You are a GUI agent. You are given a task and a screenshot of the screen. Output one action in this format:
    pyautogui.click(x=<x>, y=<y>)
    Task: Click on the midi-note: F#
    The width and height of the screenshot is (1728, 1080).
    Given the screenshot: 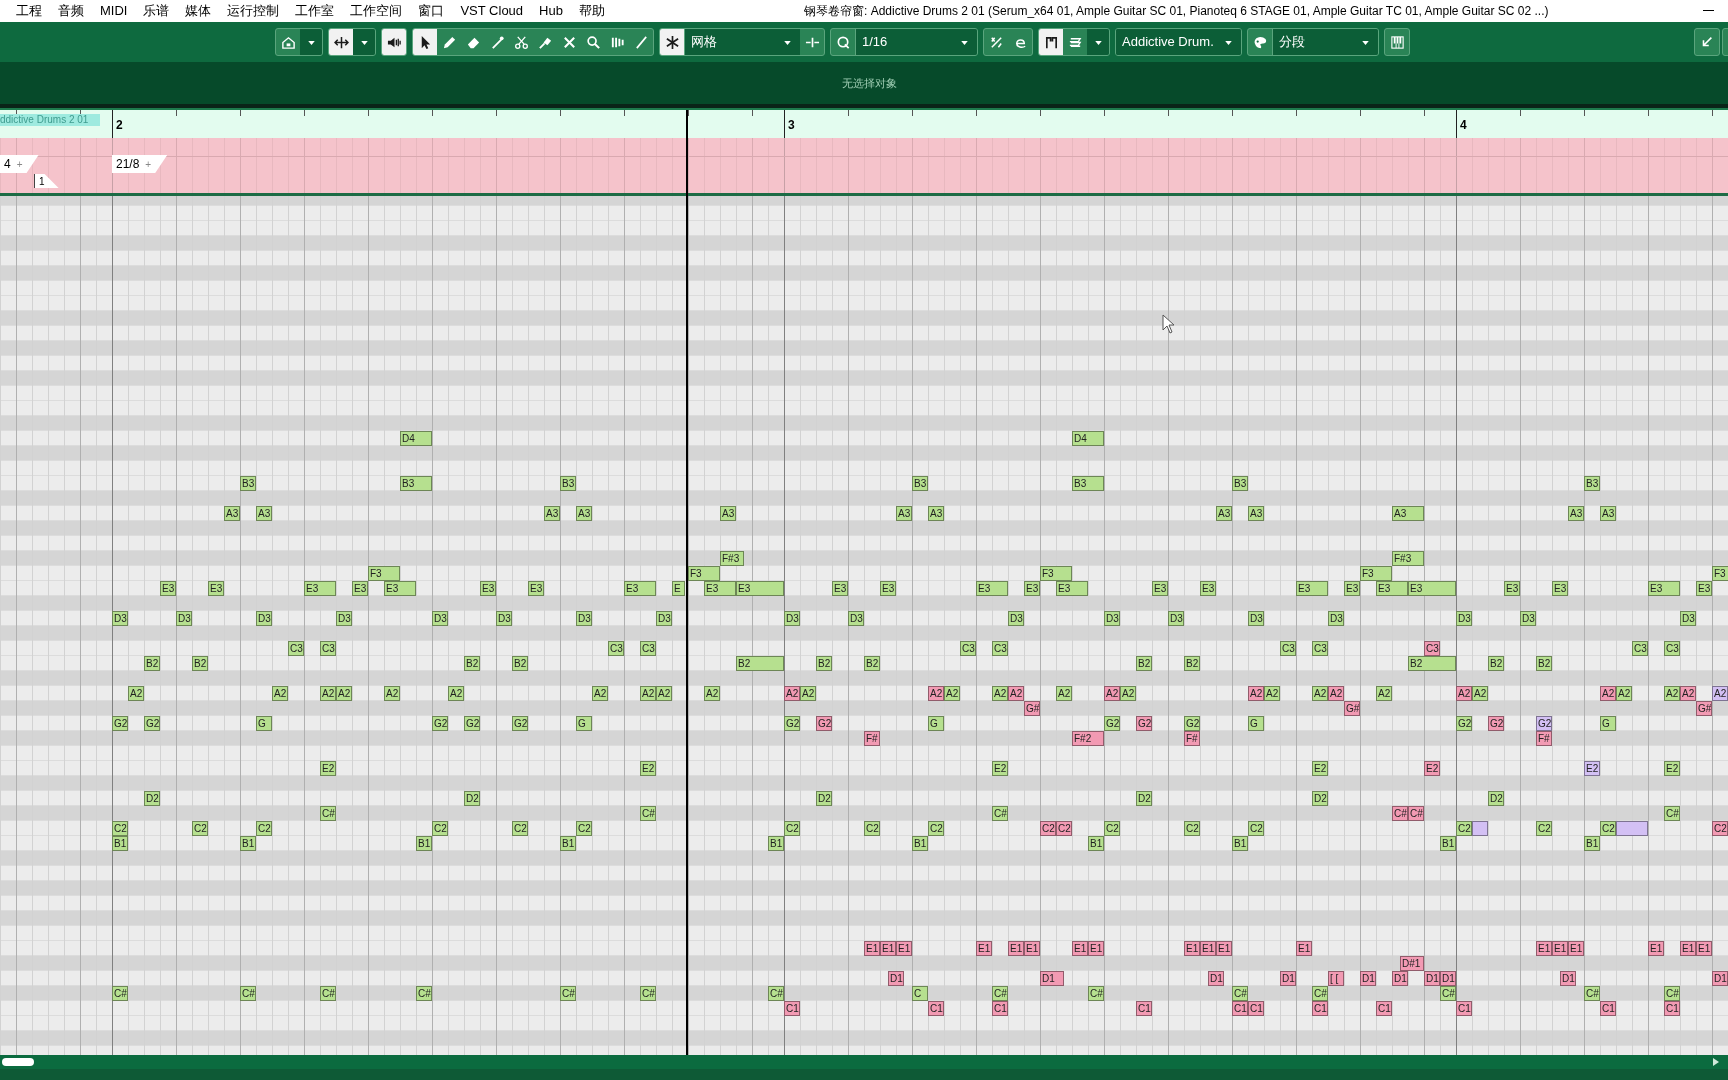 What is the action you would take?
    pyautogui.click(x=1544, y=738)
    